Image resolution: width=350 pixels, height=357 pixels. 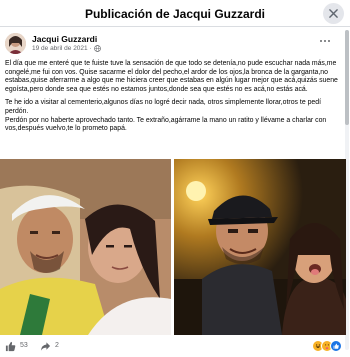 I want to click on post-footer: 53 2, so click(x=173, y=346).